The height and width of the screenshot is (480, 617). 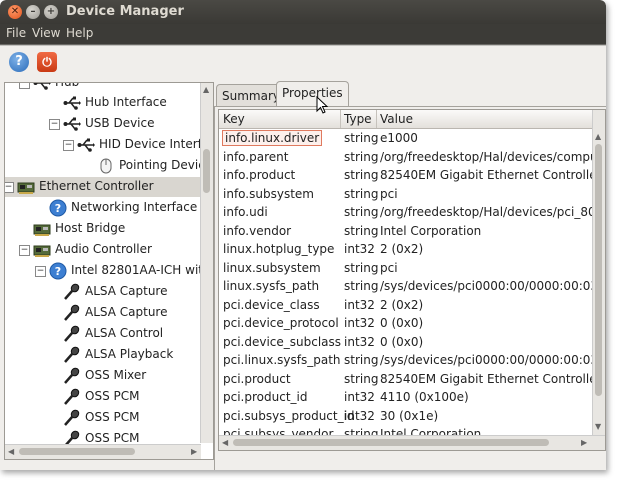 What do you see at coordinates (126, 312) in the screenshot?
I see `tree-item-label: ALSA Capture` at bounding box center [126, 312].